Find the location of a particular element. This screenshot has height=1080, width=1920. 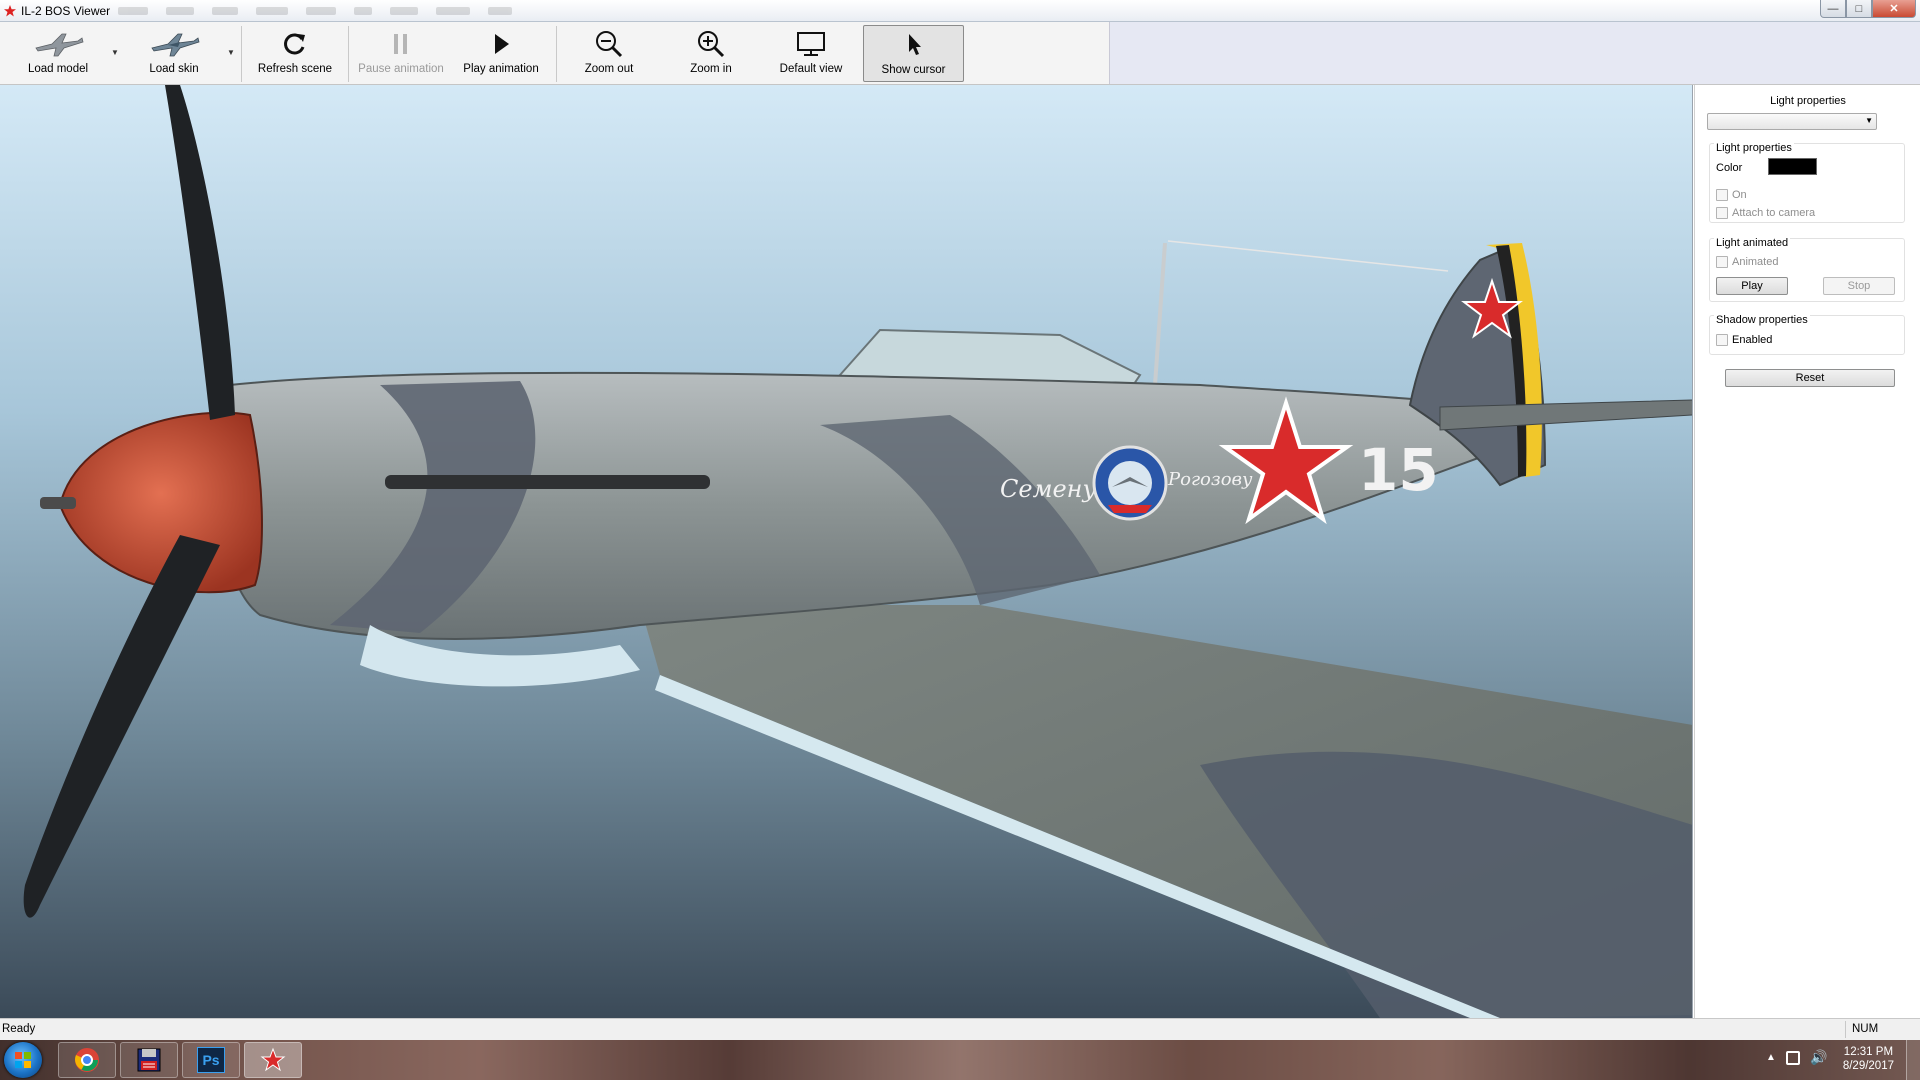

light-animated-title: Light animated is located at coordinates (1752, 243).